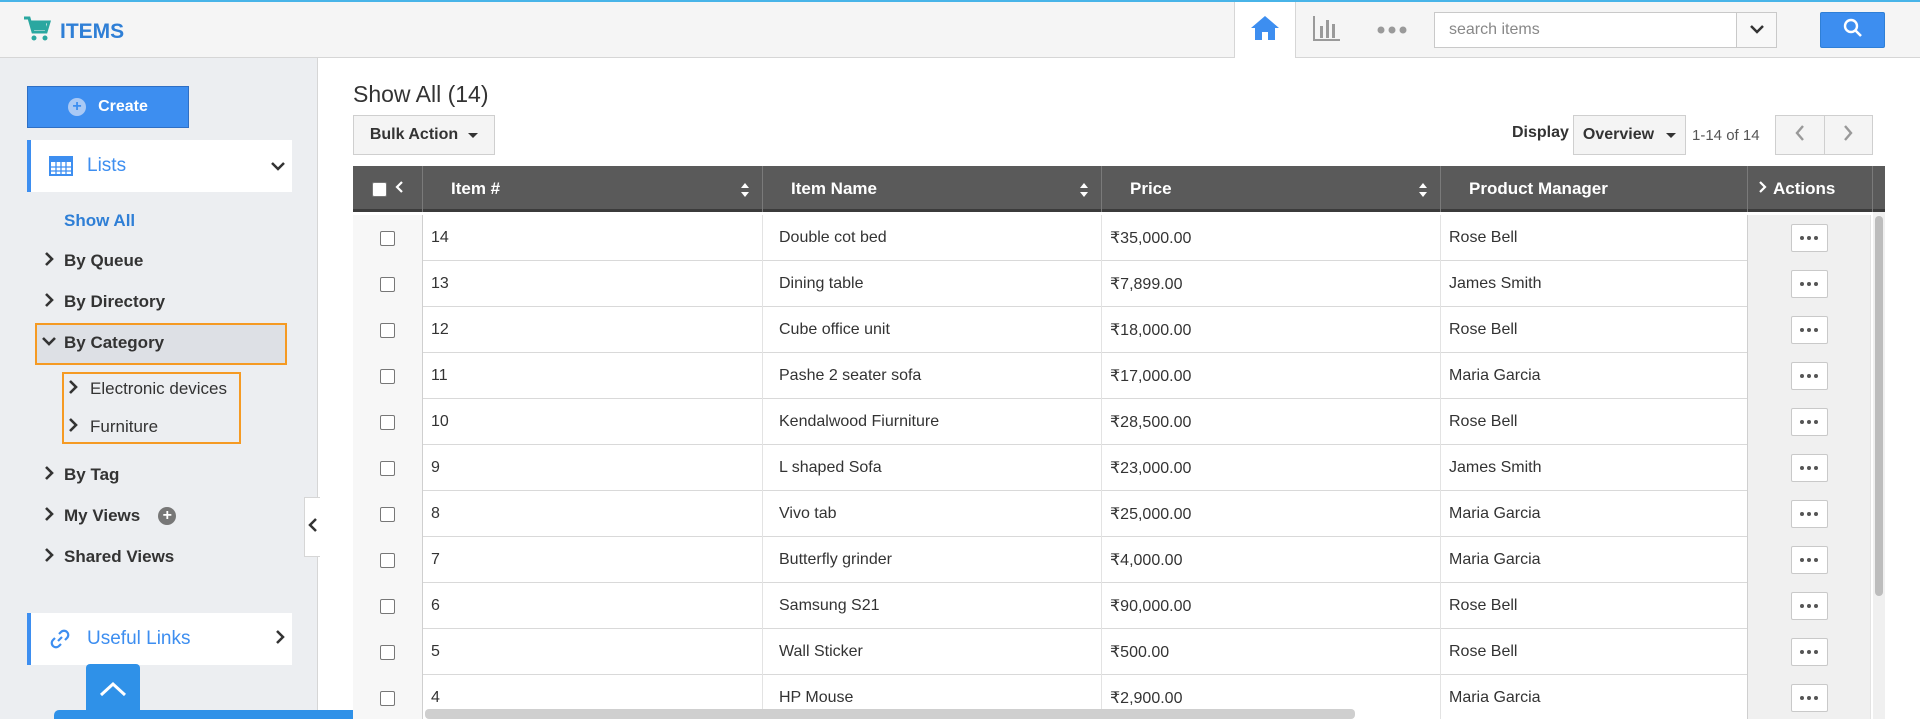 The image size is (1920, 719). Describe the element at coordinates (108, 557) in the screenshot. I see `sidebar-item-shared-views: Shared Views` at that location.